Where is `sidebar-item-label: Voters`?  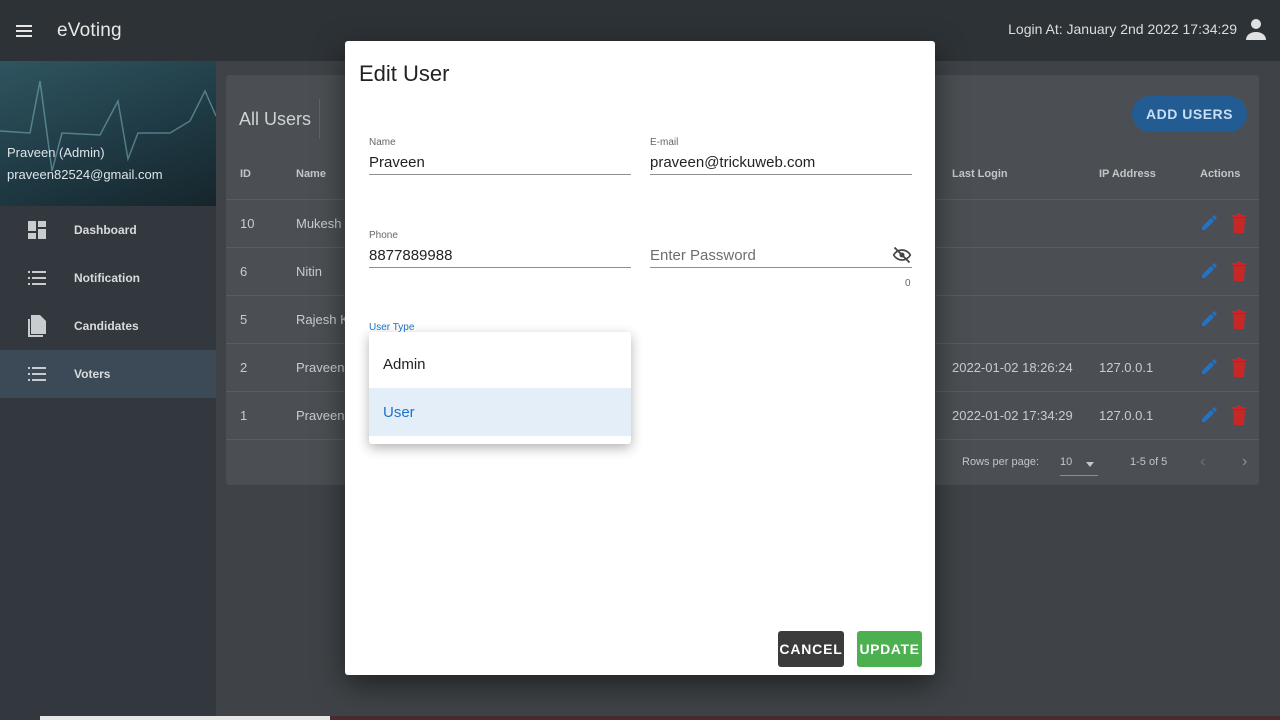 sidebar-item-label: Voters is located at coordinates (92, 374).